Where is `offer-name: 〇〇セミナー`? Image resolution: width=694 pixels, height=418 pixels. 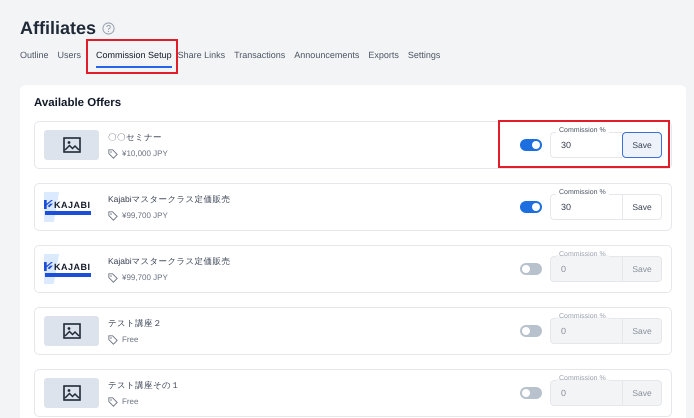
offer-name: 〇〇セミナー is located at coordinates (135, 138).